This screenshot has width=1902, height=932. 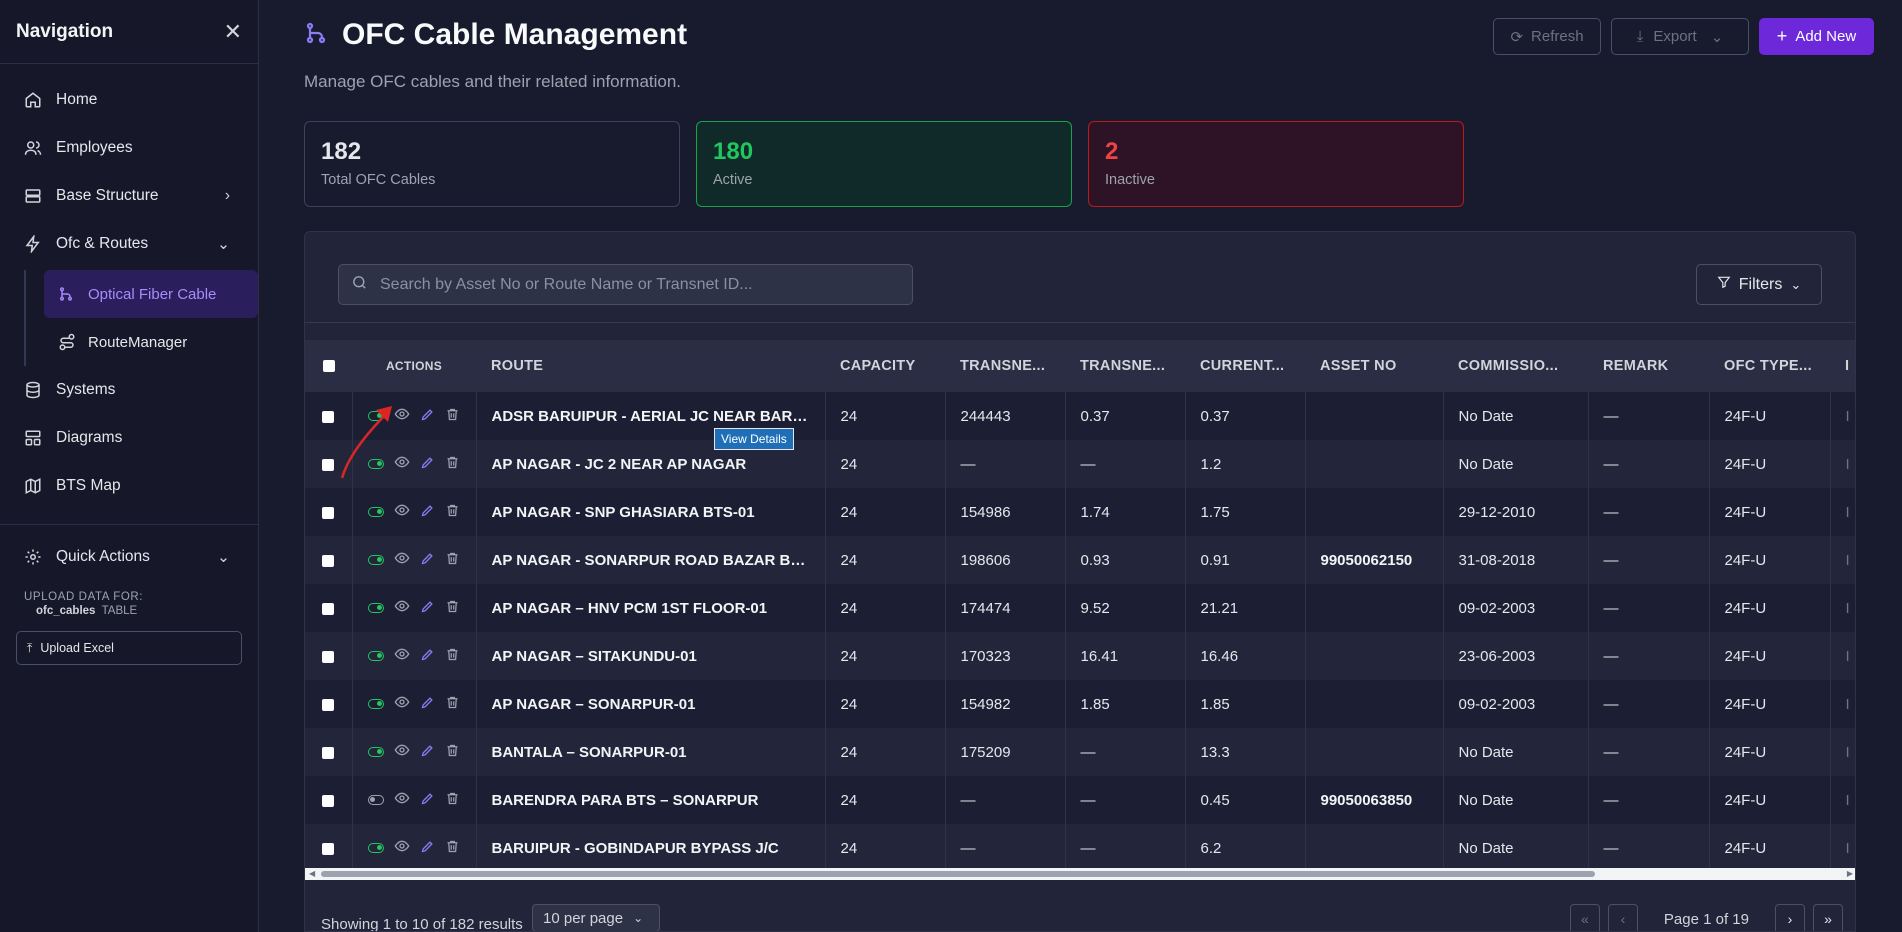 I want to click on sidebar-item-systems: Systems, so click(x=129, y=390).